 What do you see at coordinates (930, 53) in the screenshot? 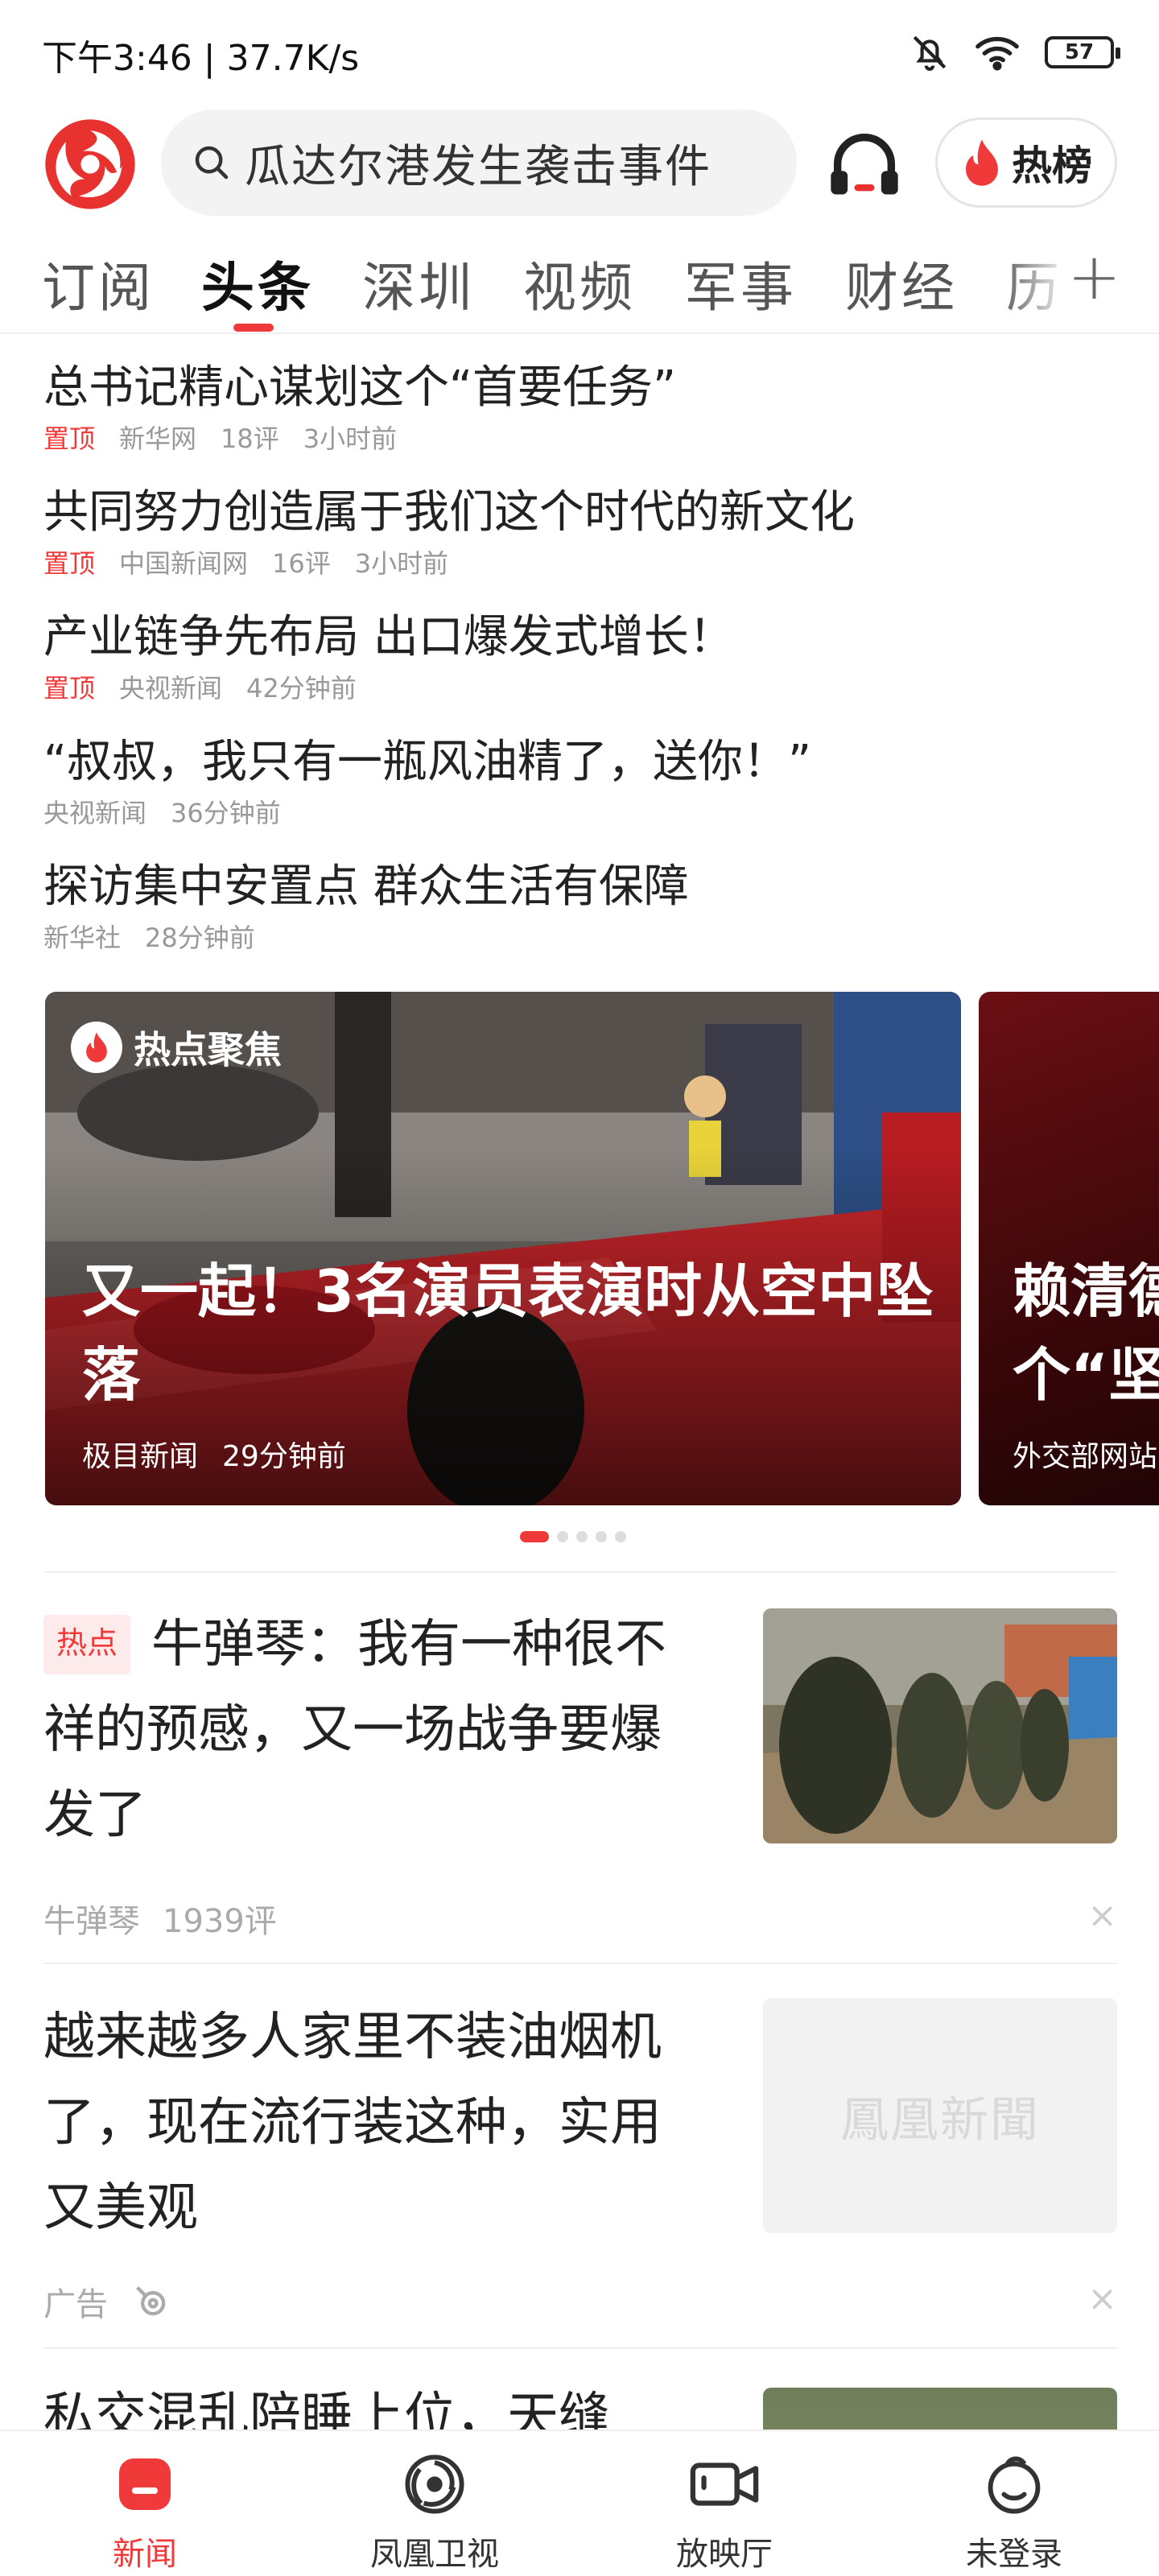
I see `mute-bell-icon` at bounding box center [930, 53].